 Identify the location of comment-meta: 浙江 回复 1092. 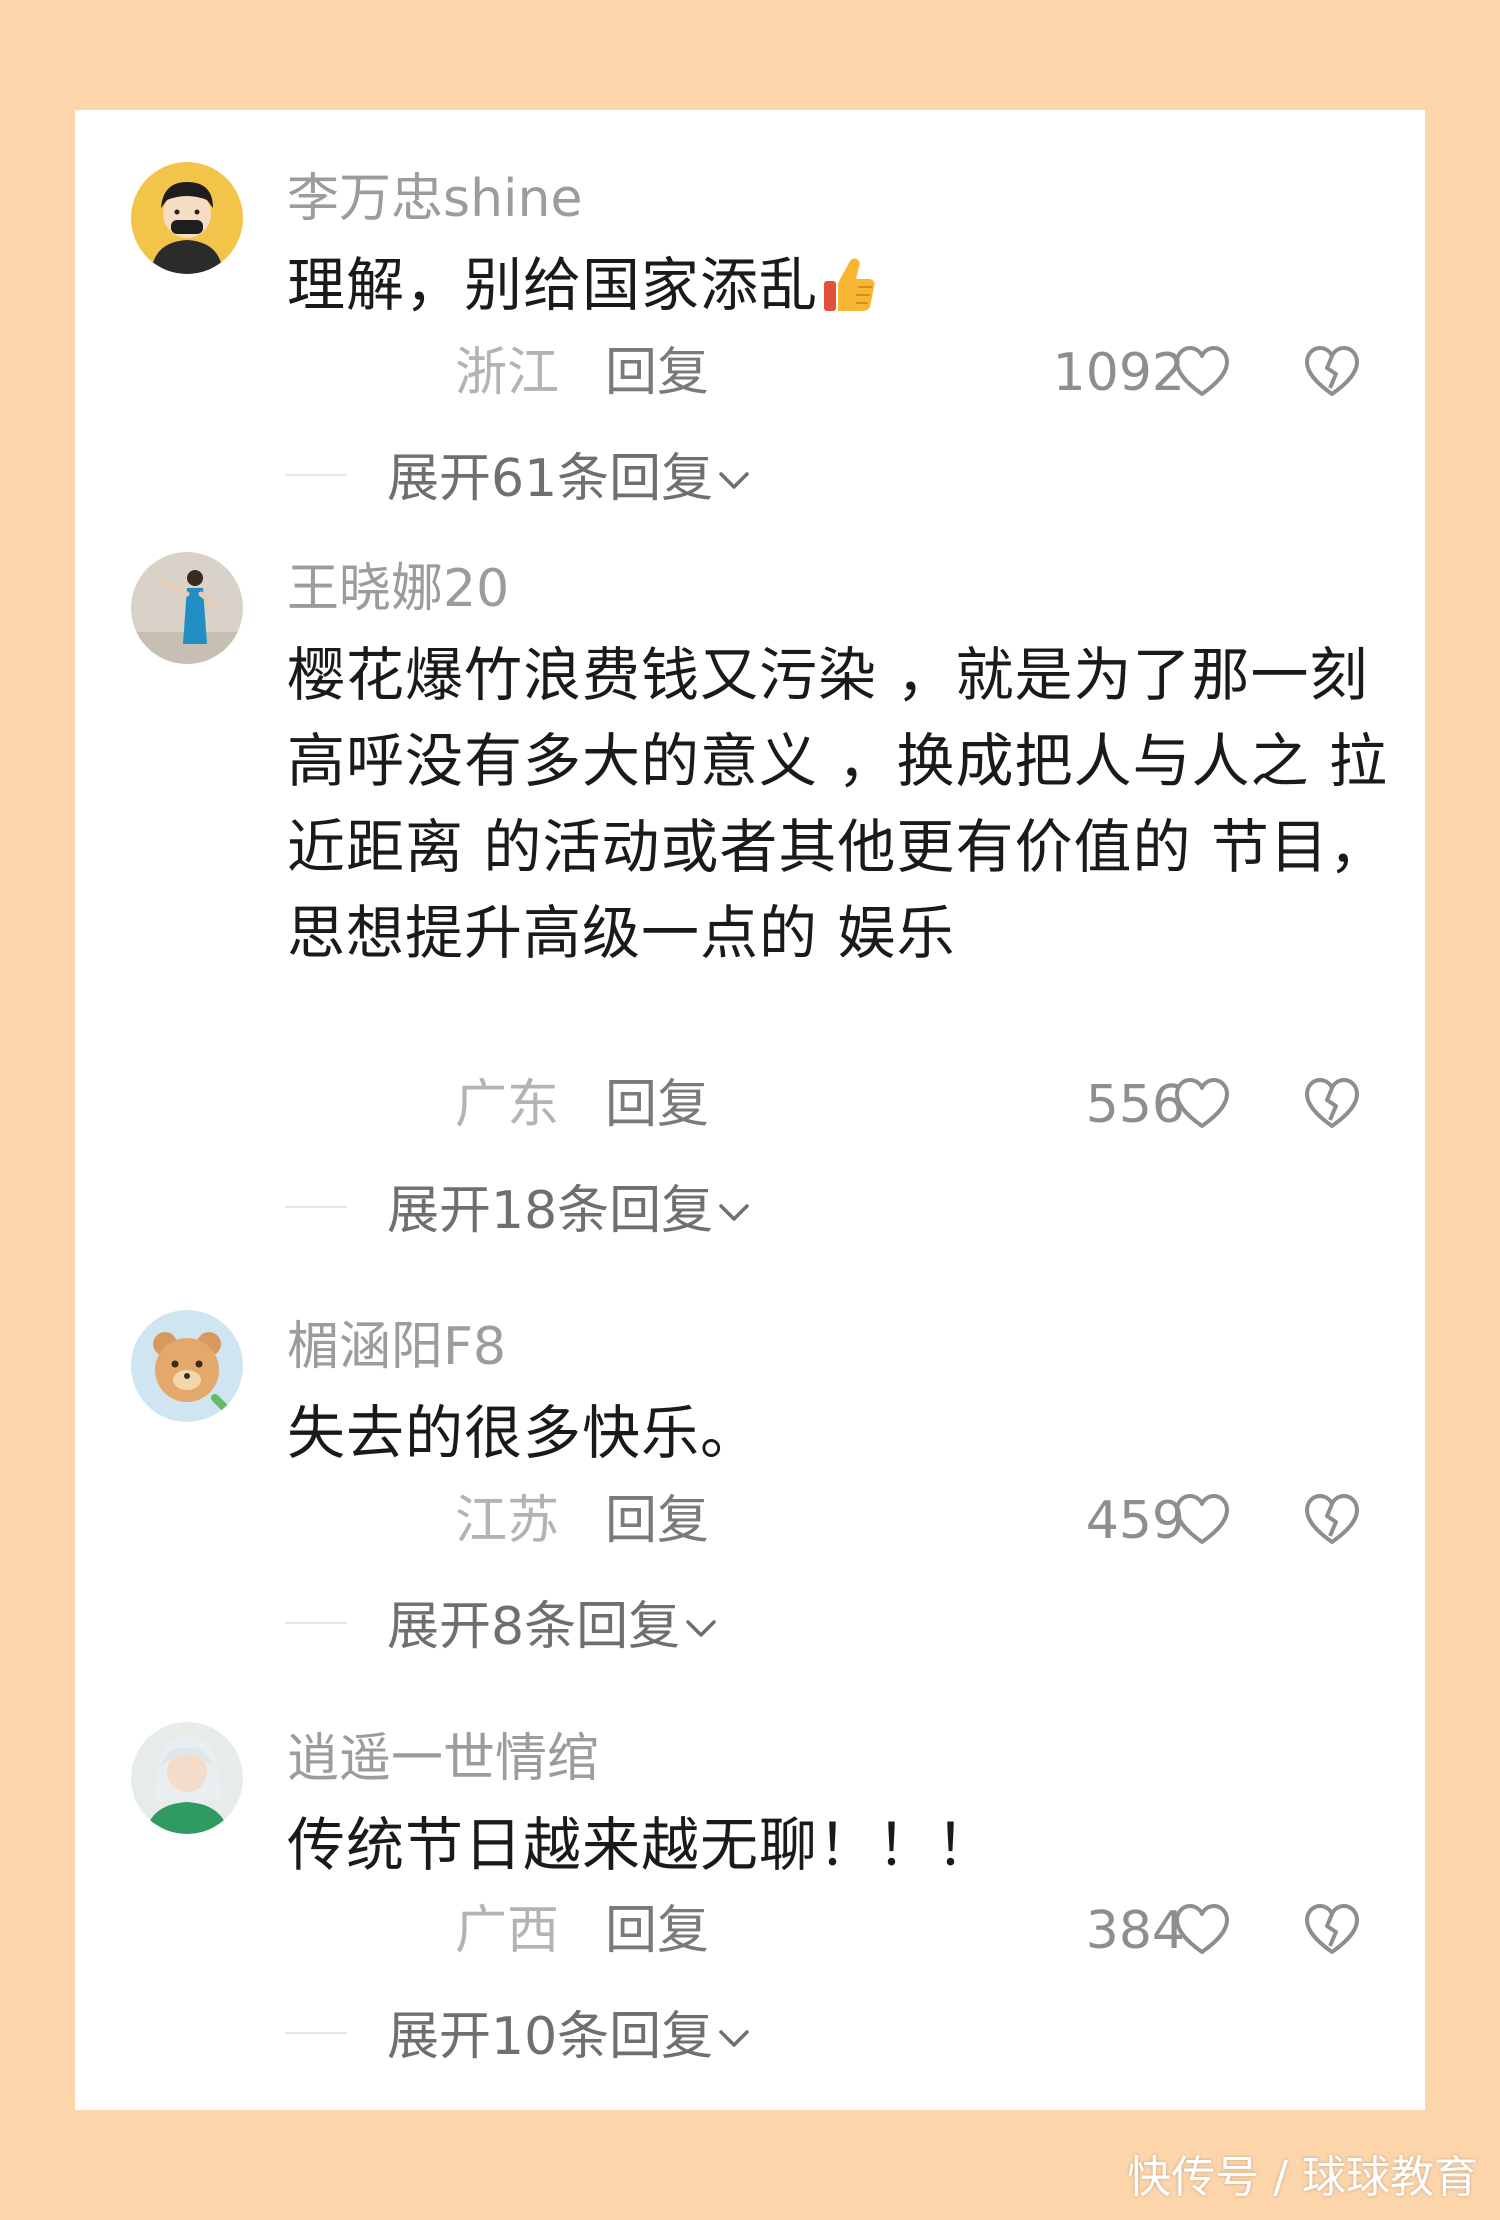
(750, 373).